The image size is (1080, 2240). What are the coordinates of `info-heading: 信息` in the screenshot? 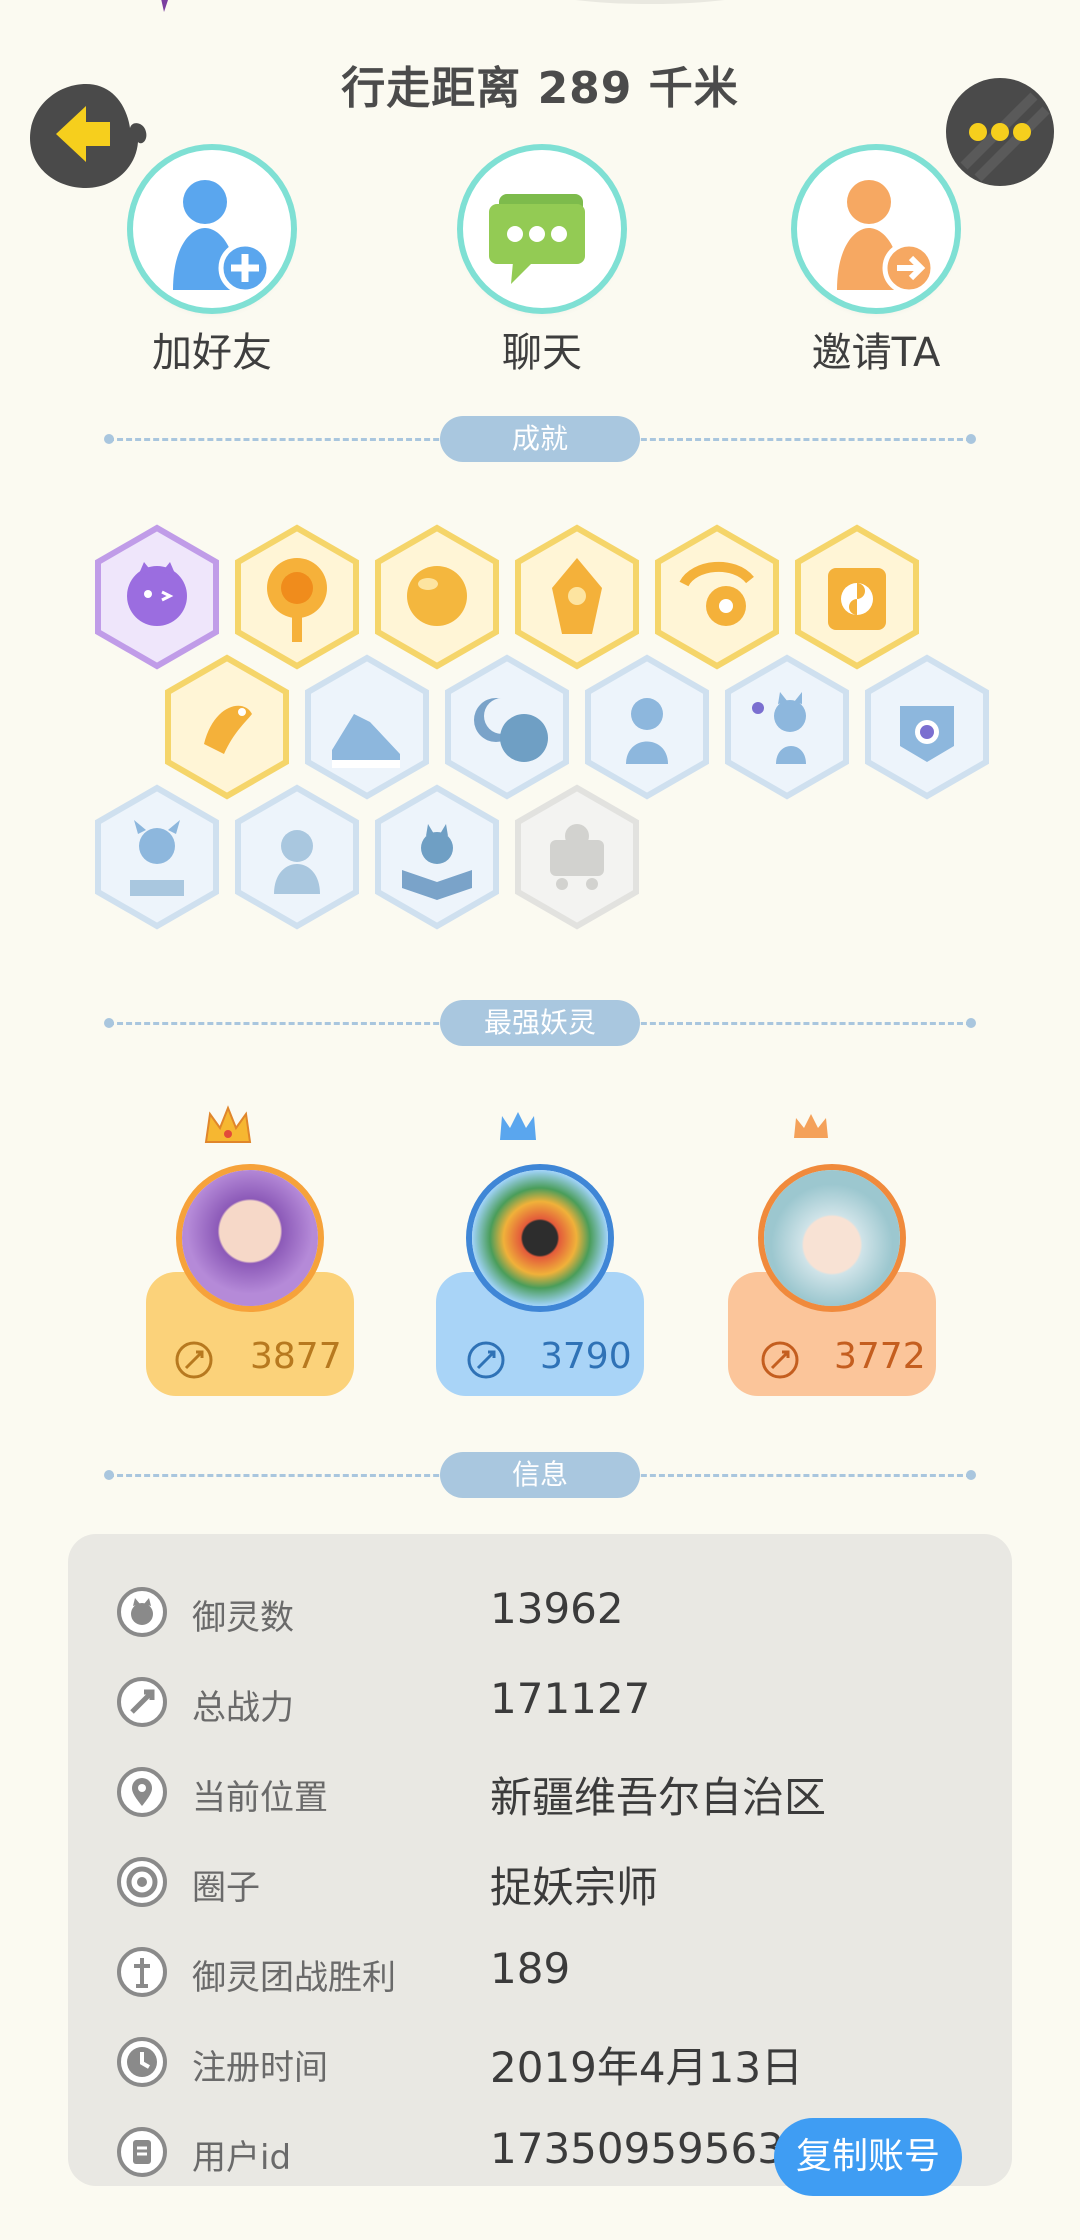 It's located at (540, 1475).